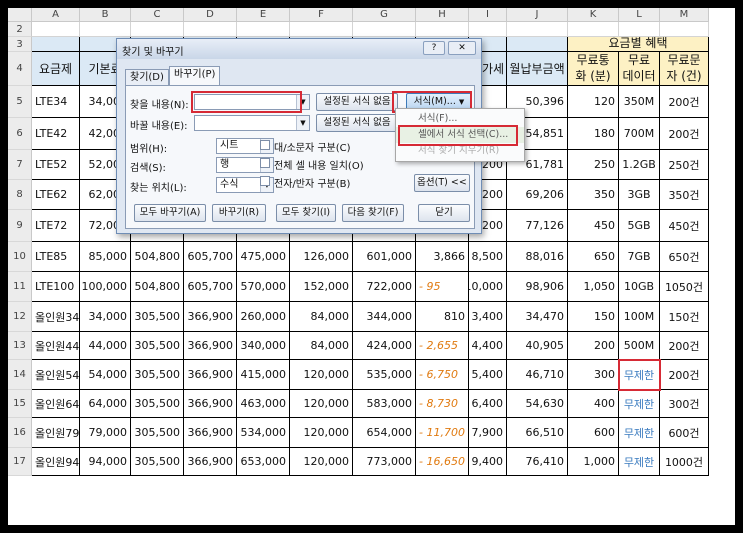 The height and width of the screenshot is (533, 743). Describe the element at coordinates (20, 134) in the screenshot. I see `row-header-6: 6` at that location.